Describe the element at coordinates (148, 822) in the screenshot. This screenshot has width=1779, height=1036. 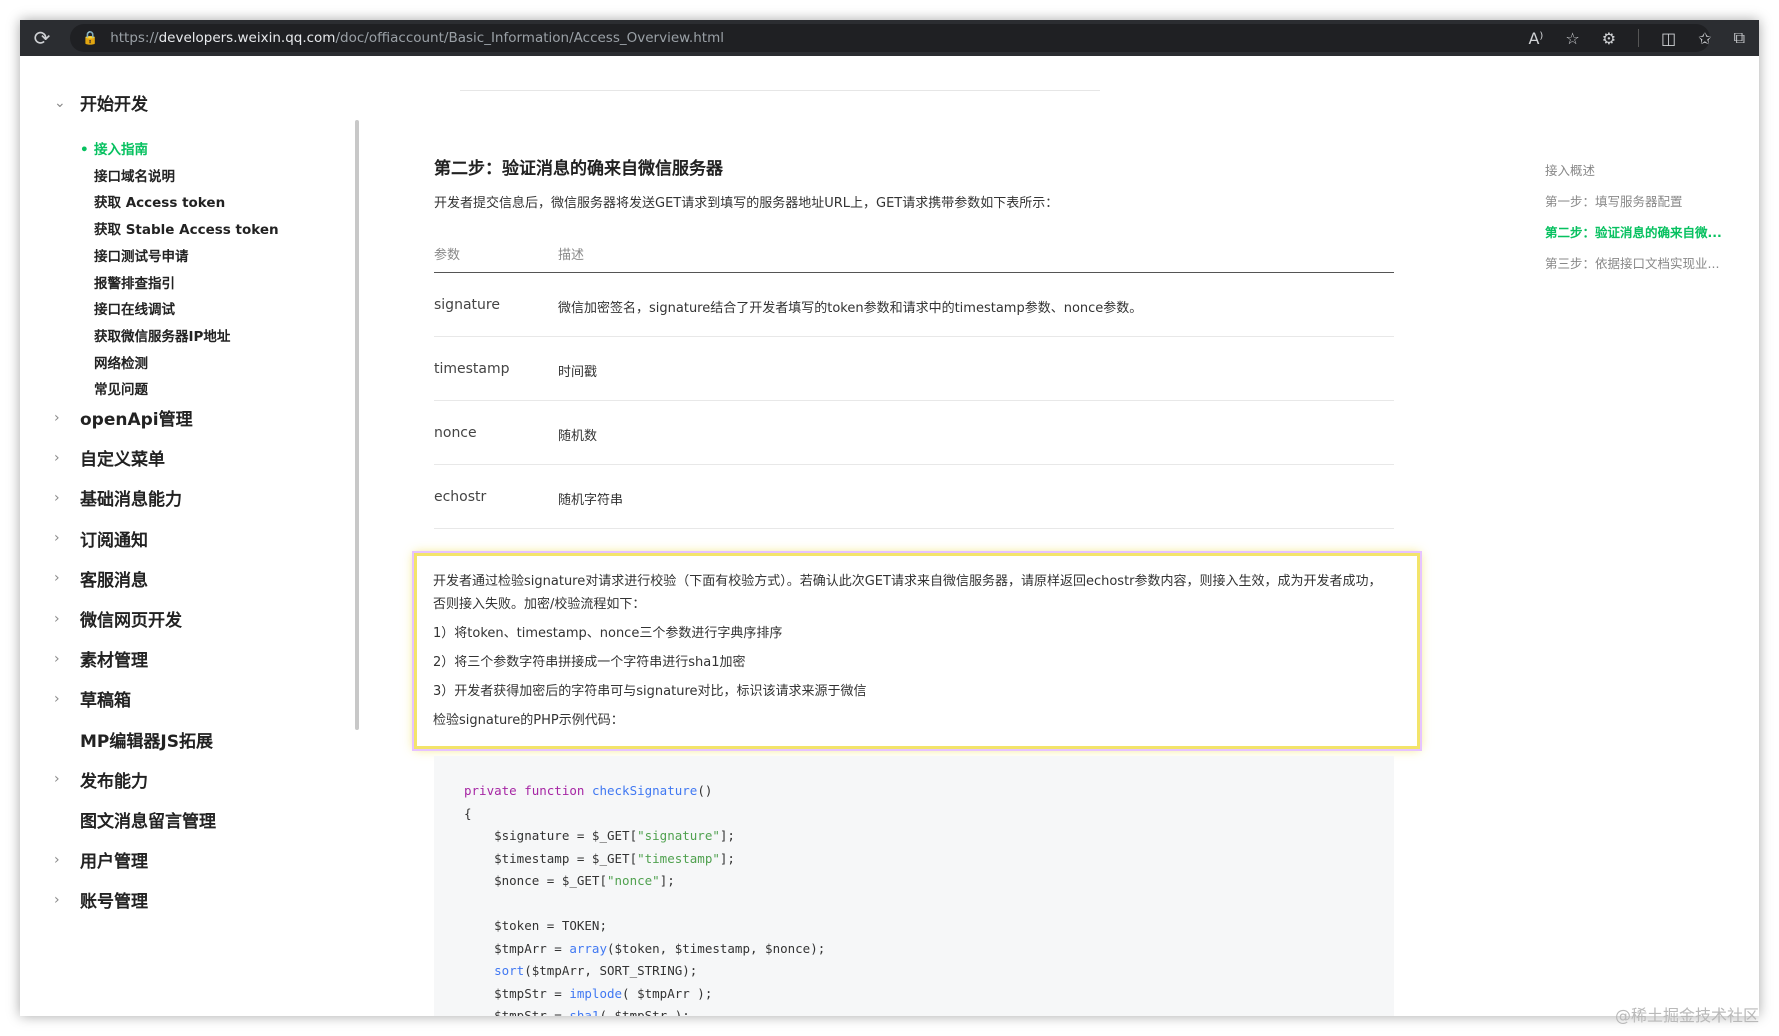
I see `sidebar-section-label: 图文消息留言管理` at that location.